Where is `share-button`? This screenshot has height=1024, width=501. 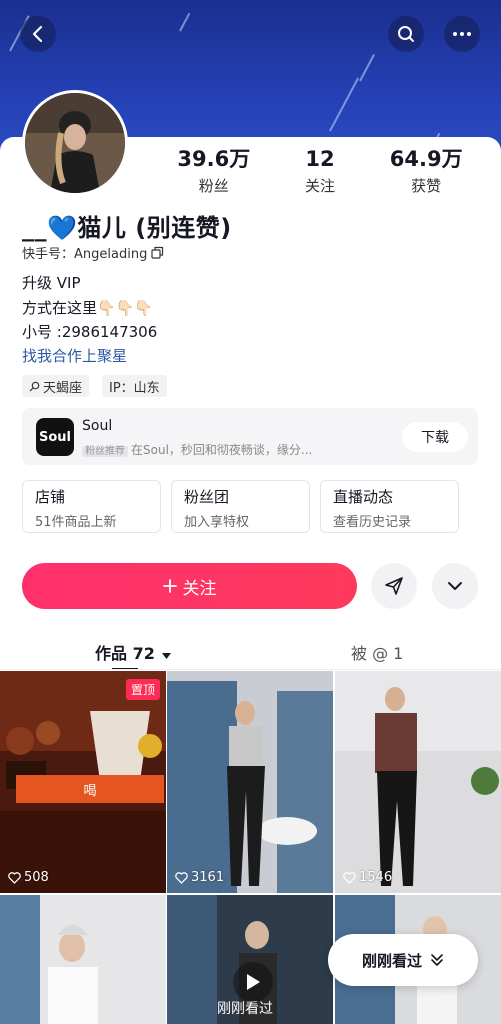 share-button is located at coordinates (394, 586).